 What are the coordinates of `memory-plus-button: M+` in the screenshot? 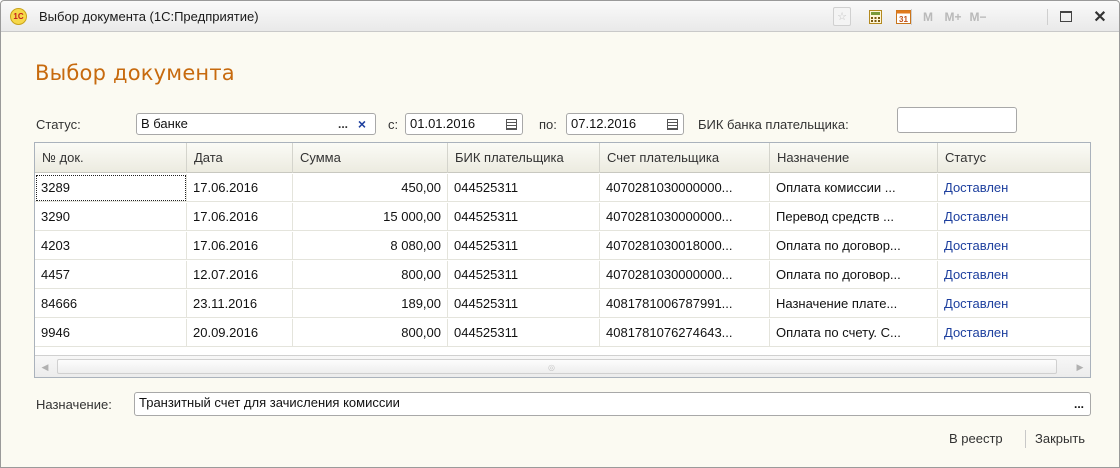 It's located at (953, 16).